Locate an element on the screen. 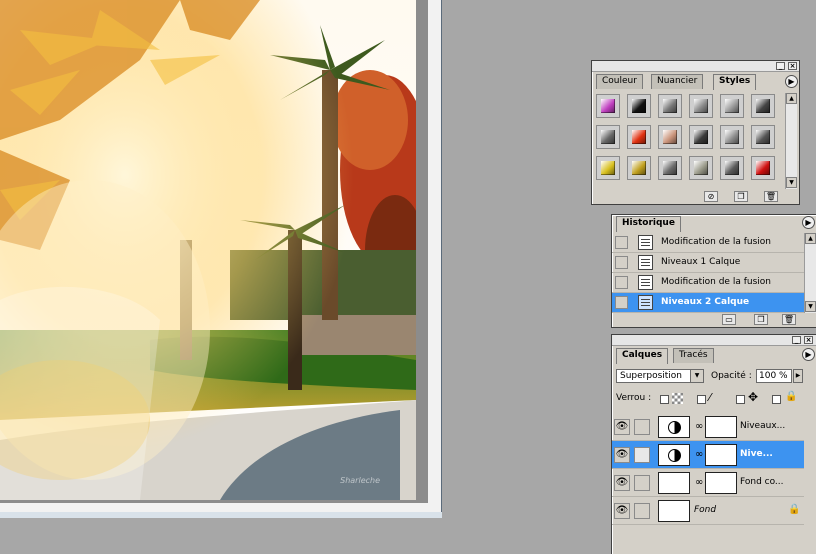 Image resolution: width=816 pixels, height=554 pixels. lock-pixels-checkbox is located at coordinates (701, 399).